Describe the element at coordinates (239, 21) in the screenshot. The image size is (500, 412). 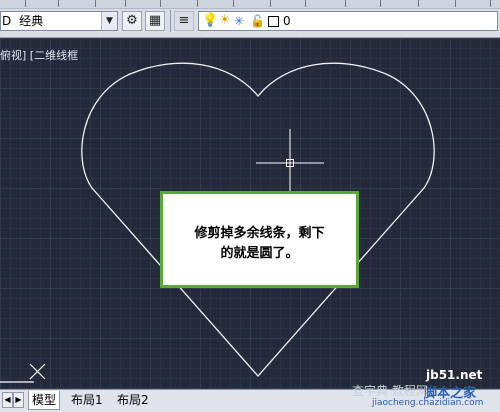
I see `layer-freeze-icon: ✳` at that location.